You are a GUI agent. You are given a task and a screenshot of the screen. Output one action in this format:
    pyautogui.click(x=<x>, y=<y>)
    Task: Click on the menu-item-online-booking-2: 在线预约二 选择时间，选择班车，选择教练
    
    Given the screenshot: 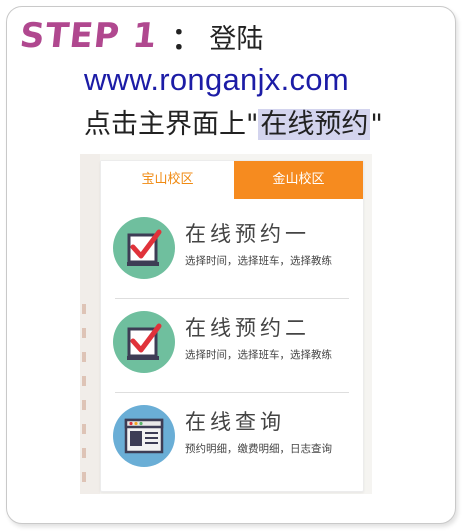 What is the action you would take?
    pyautogui.click(x=232, y=343)
    